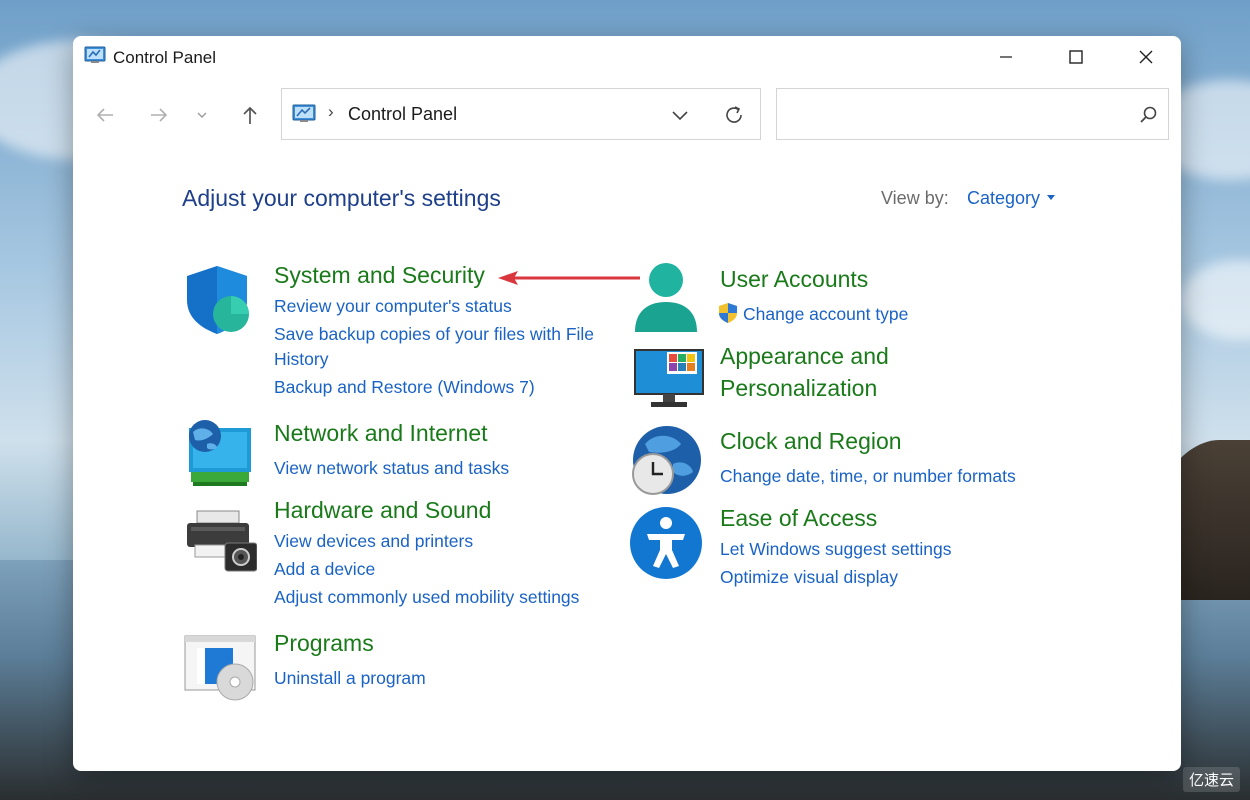  Describe the element at coordinates (666, 543) in the screenshot. I see `accessibility-icon` at that location.